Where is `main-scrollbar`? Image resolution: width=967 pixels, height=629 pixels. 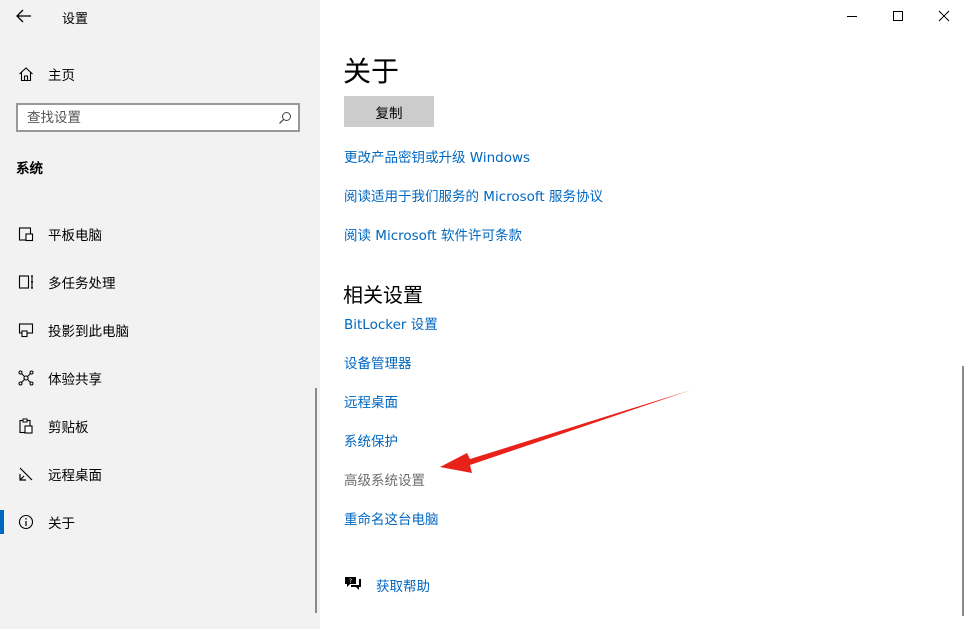 main-scrollbar is located at coordinates (963, 491).